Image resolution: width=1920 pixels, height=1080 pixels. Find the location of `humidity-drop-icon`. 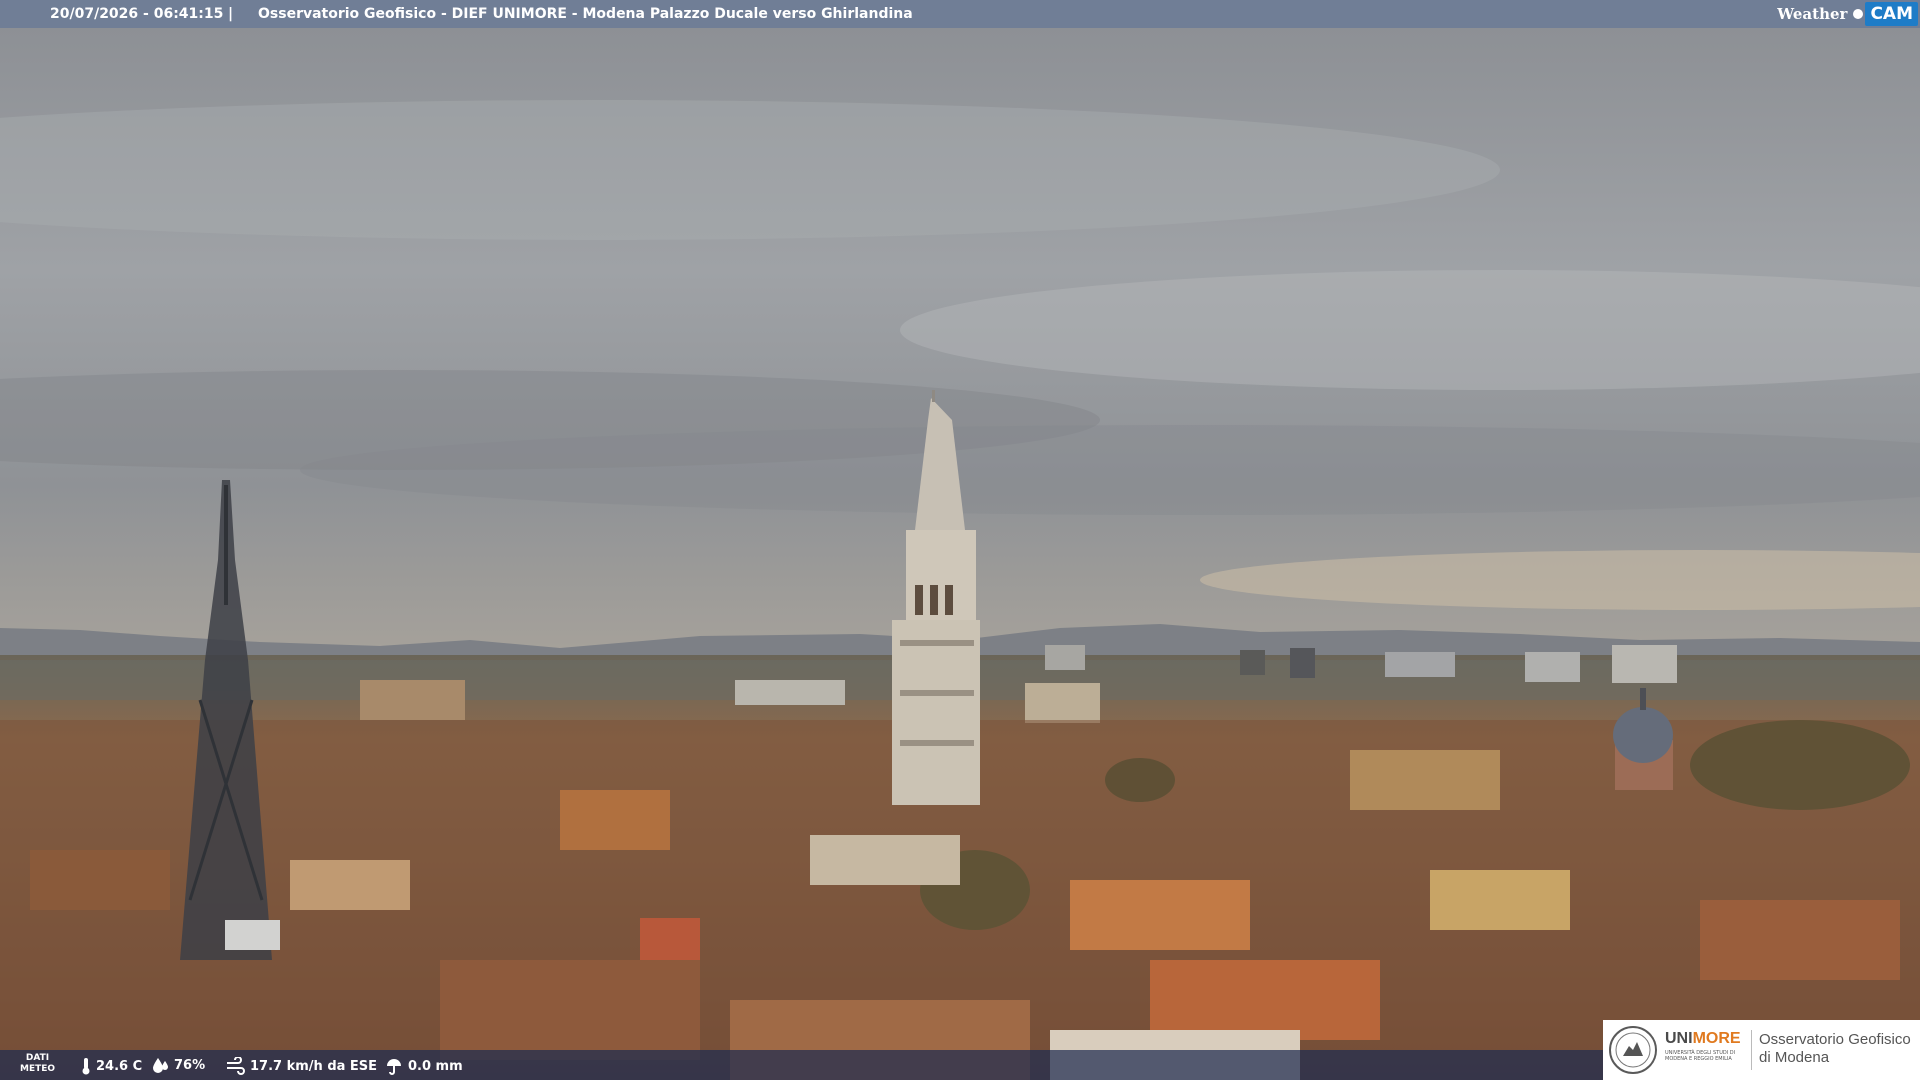

humidity-drop-icon is located at coordinates (160, 1065).